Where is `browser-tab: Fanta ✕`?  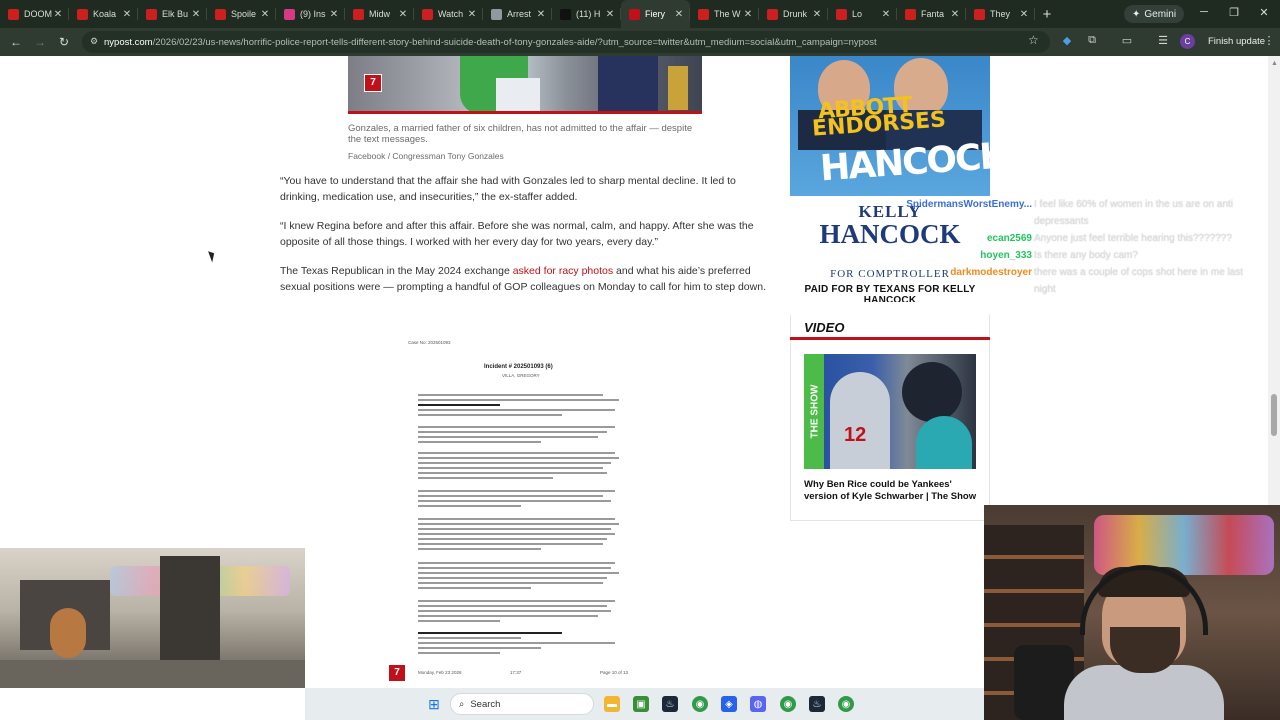
browser-tab: Fanta ✕ is located at coordinates (931, 14).